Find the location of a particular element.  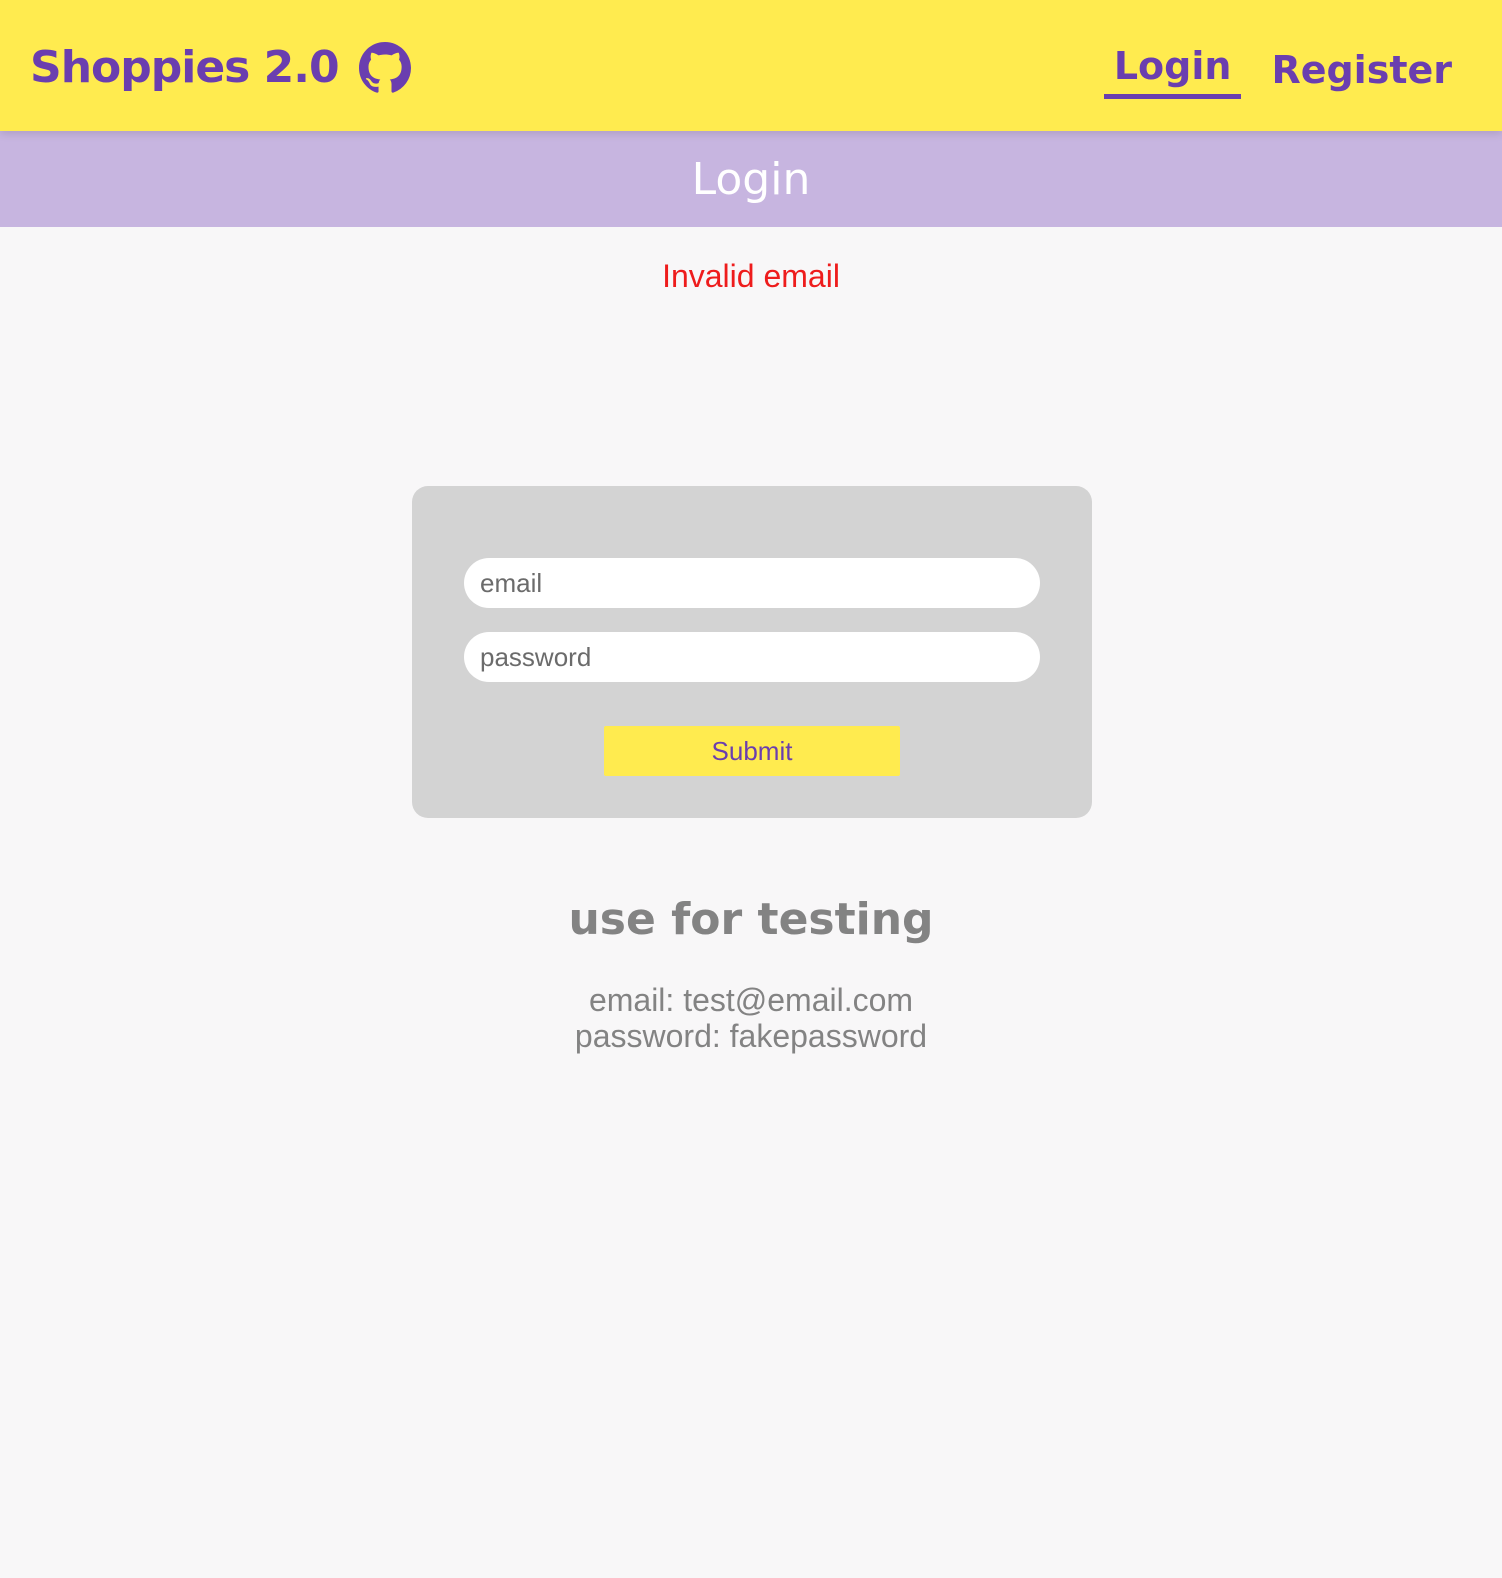

page-title: Login is located at coordinates (751, 179).